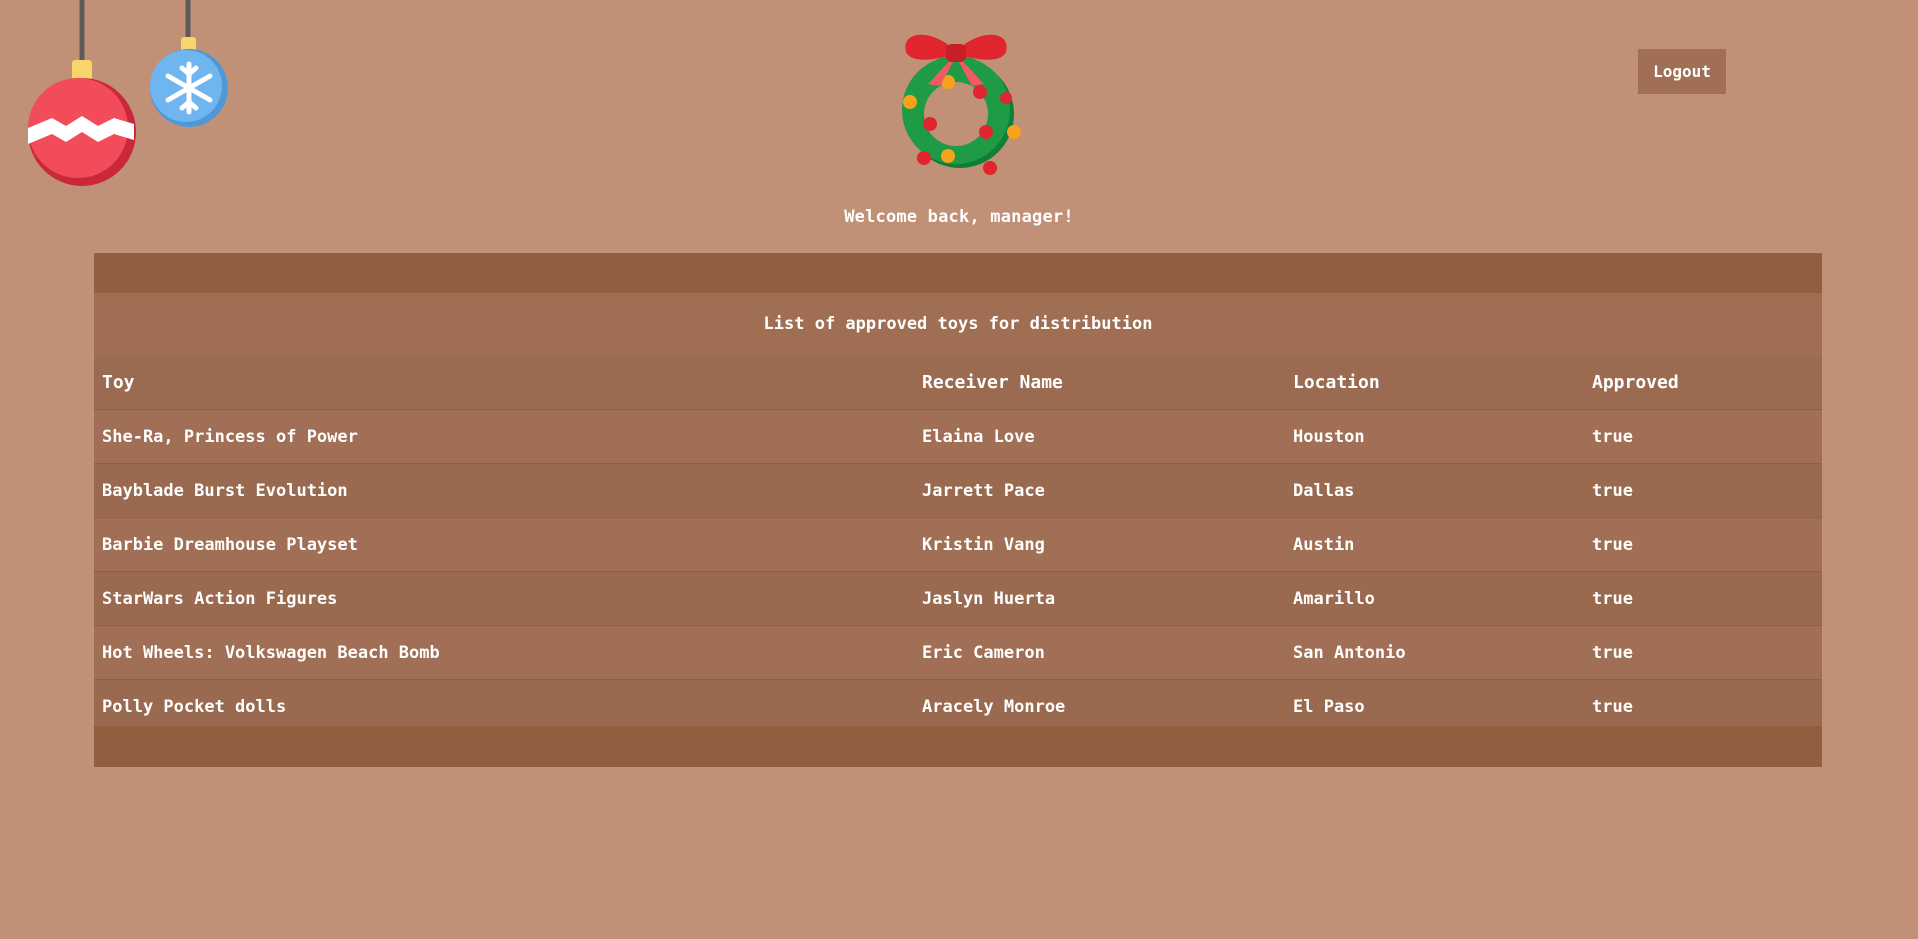  Describe the element at coordinates (958, 324) in the screenshot. I see `table-caption: List of approved toys for distribution` at that location.